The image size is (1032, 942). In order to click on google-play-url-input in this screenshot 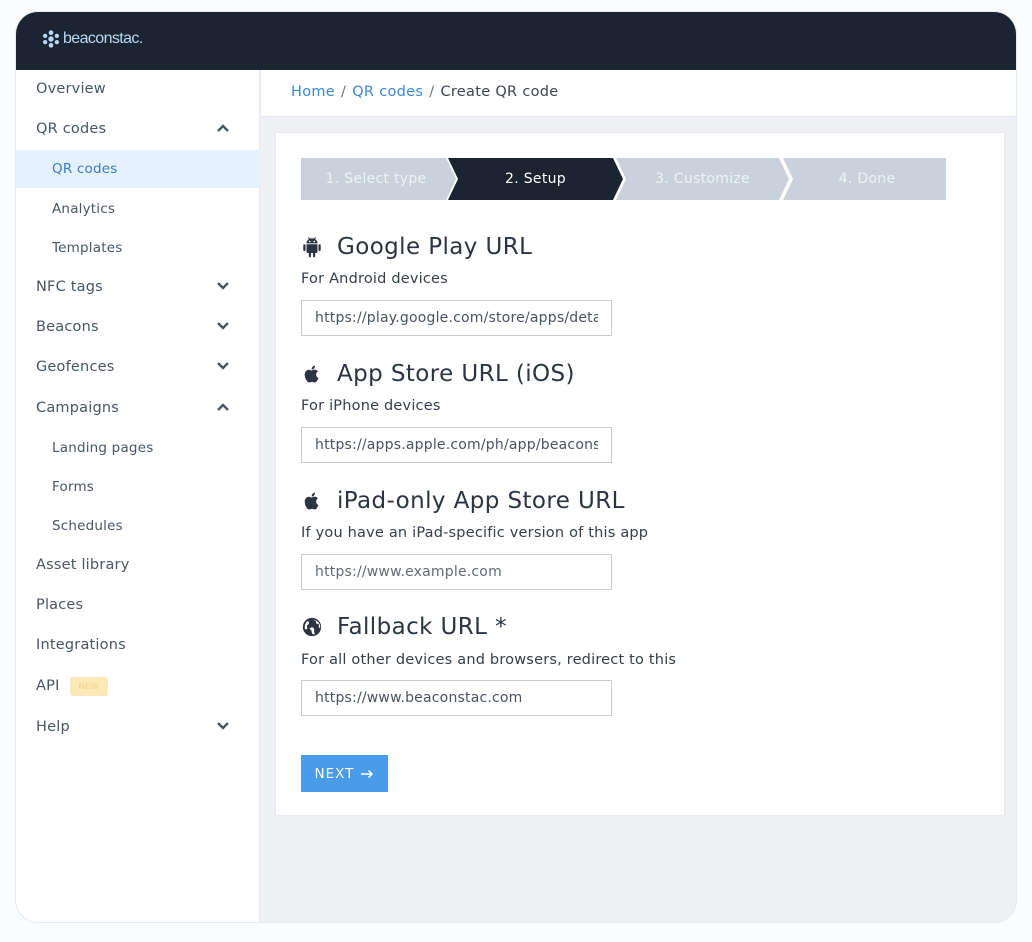, I will do `click(456, 318)`.